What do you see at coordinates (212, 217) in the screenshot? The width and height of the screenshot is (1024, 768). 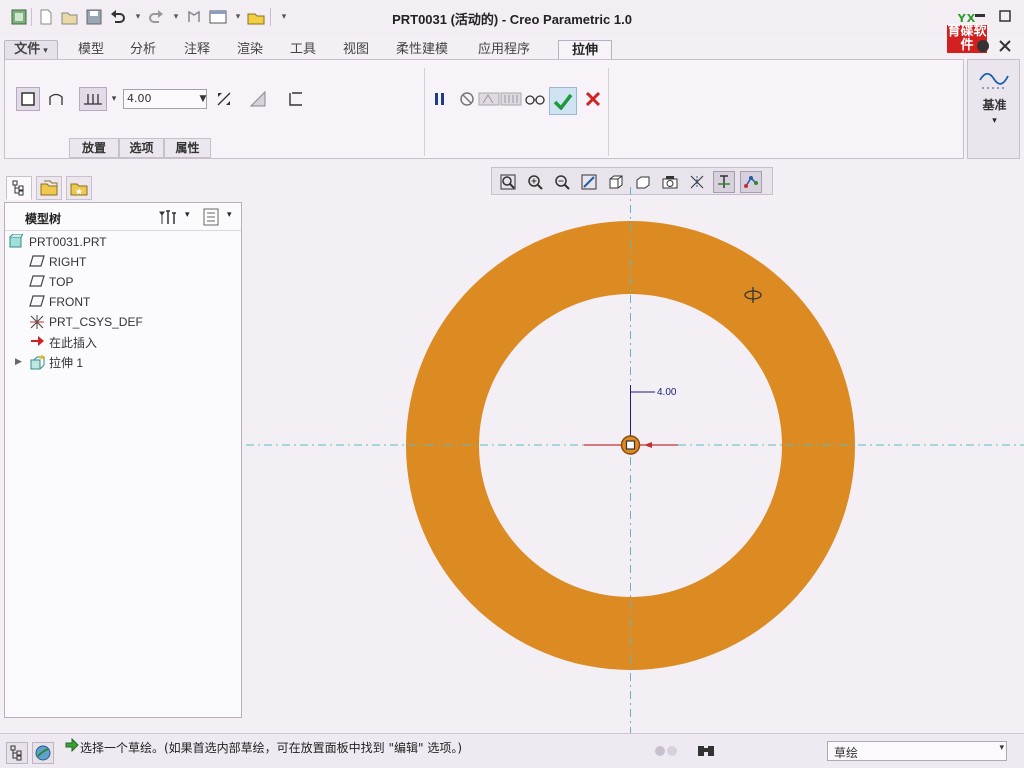 I see `show-filters-icon` at bounding box center [212, 217].